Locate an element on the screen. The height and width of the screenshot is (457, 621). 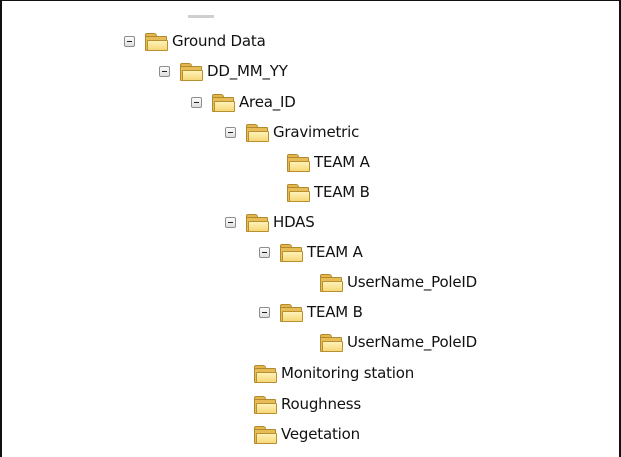
tree-node-hdas-team-b: TEAM B is located at coordinates (311, 312).